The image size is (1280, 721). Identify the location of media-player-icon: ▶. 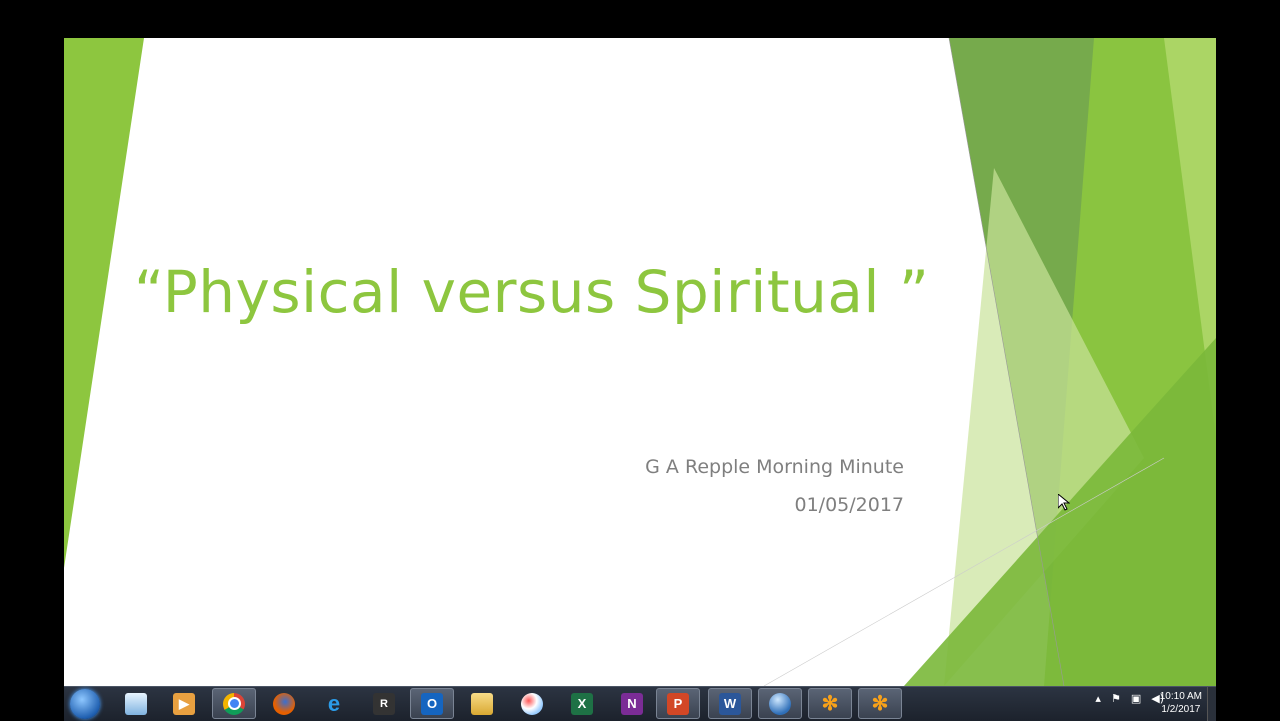
(184, 703).